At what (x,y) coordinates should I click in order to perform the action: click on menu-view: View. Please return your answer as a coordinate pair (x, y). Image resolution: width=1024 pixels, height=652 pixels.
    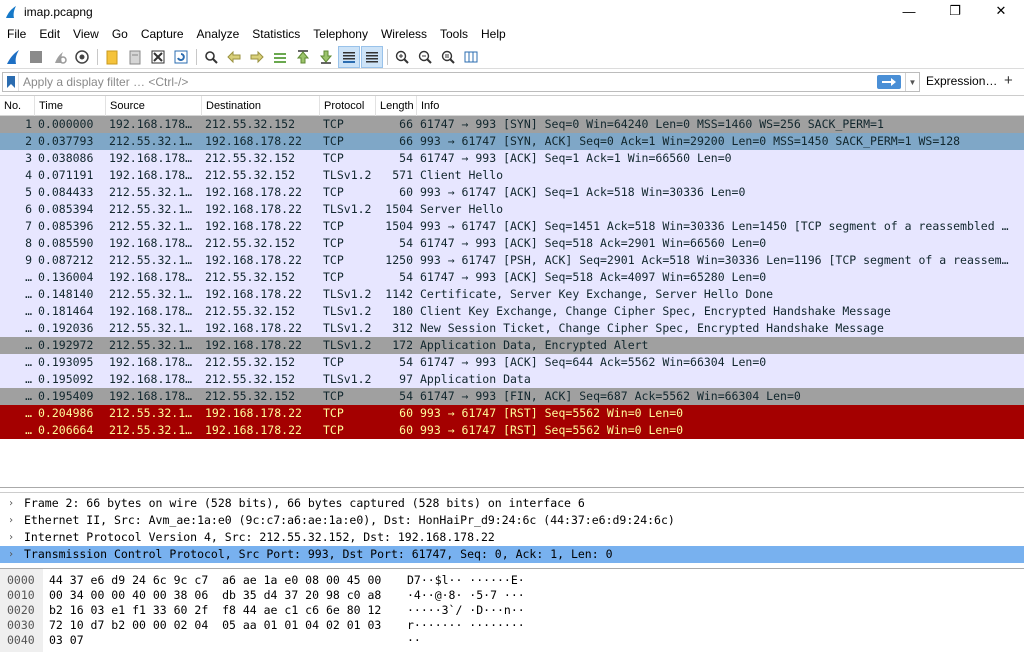
    Looking at the image, I should click on (86, 34).